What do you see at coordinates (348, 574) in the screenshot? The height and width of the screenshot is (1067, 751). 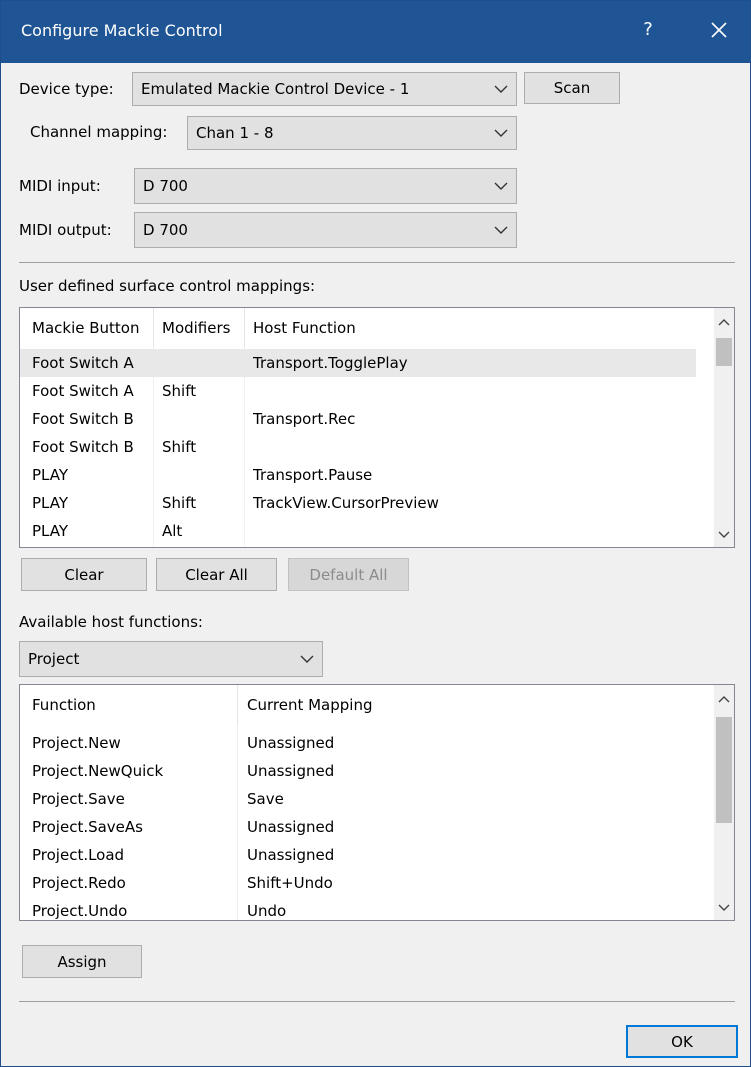 I see `default-all-button: Default All` at bounding box center [348, 574].